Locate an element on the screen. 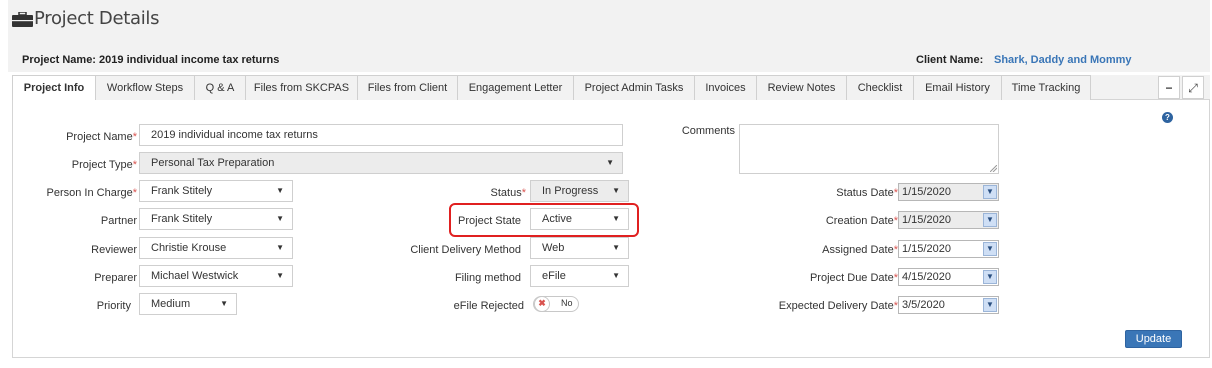 This screenshot has height=368, width=1212. efile-rejected-label: eFile Rejected is located at coordinates (488, 306).